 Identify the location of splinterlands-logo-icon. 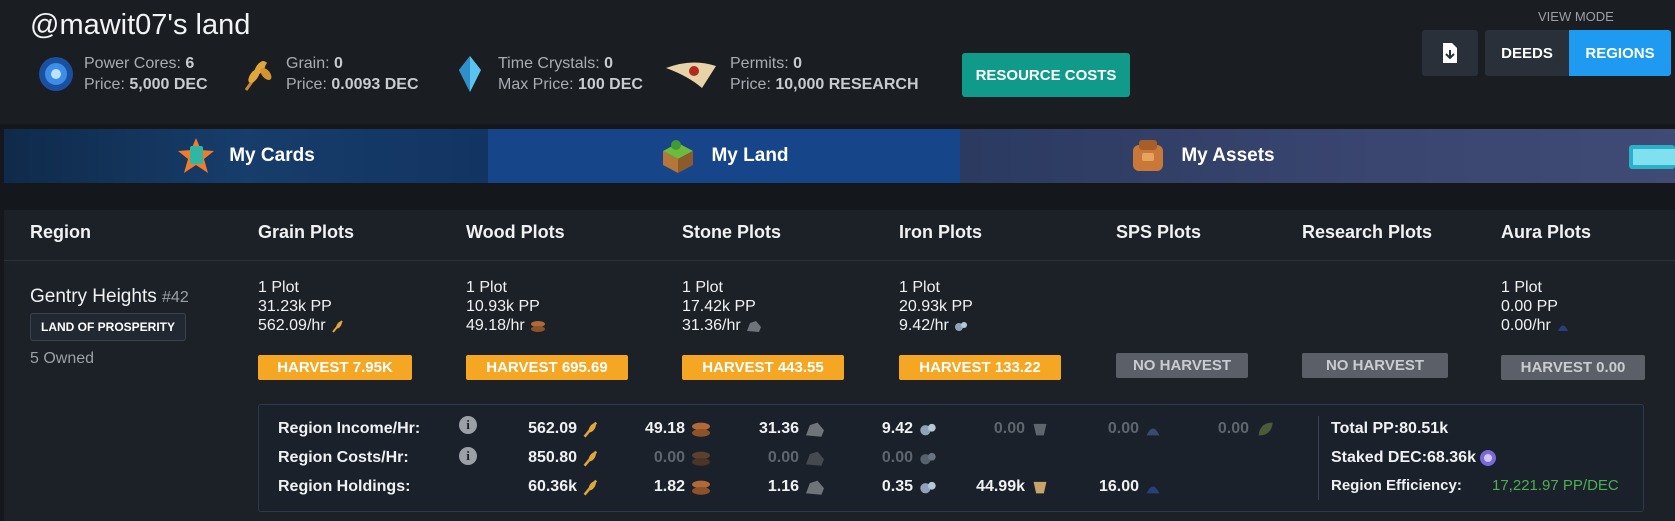
(1652, 157).